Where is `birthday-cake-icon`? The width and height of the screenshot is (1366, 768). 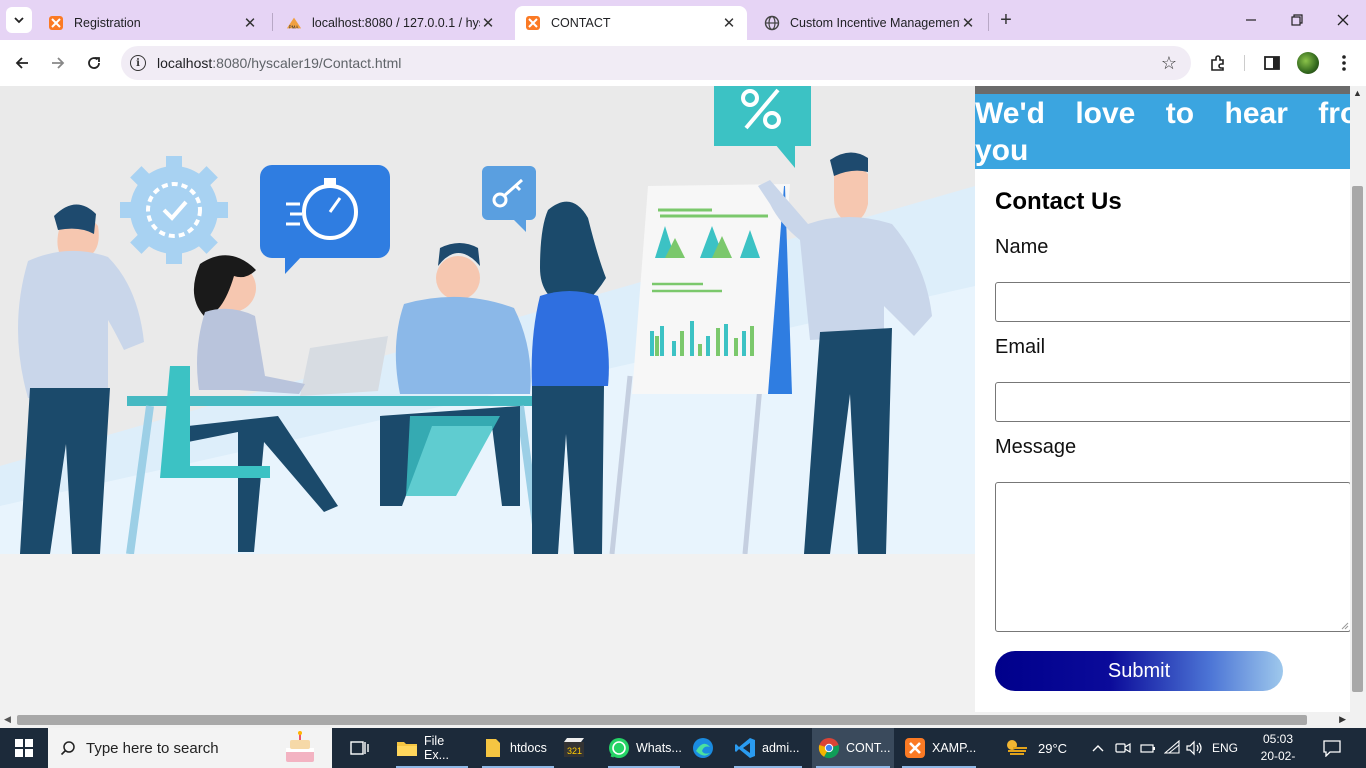 birthday-cake-icon is located at coordinates (300, 748).